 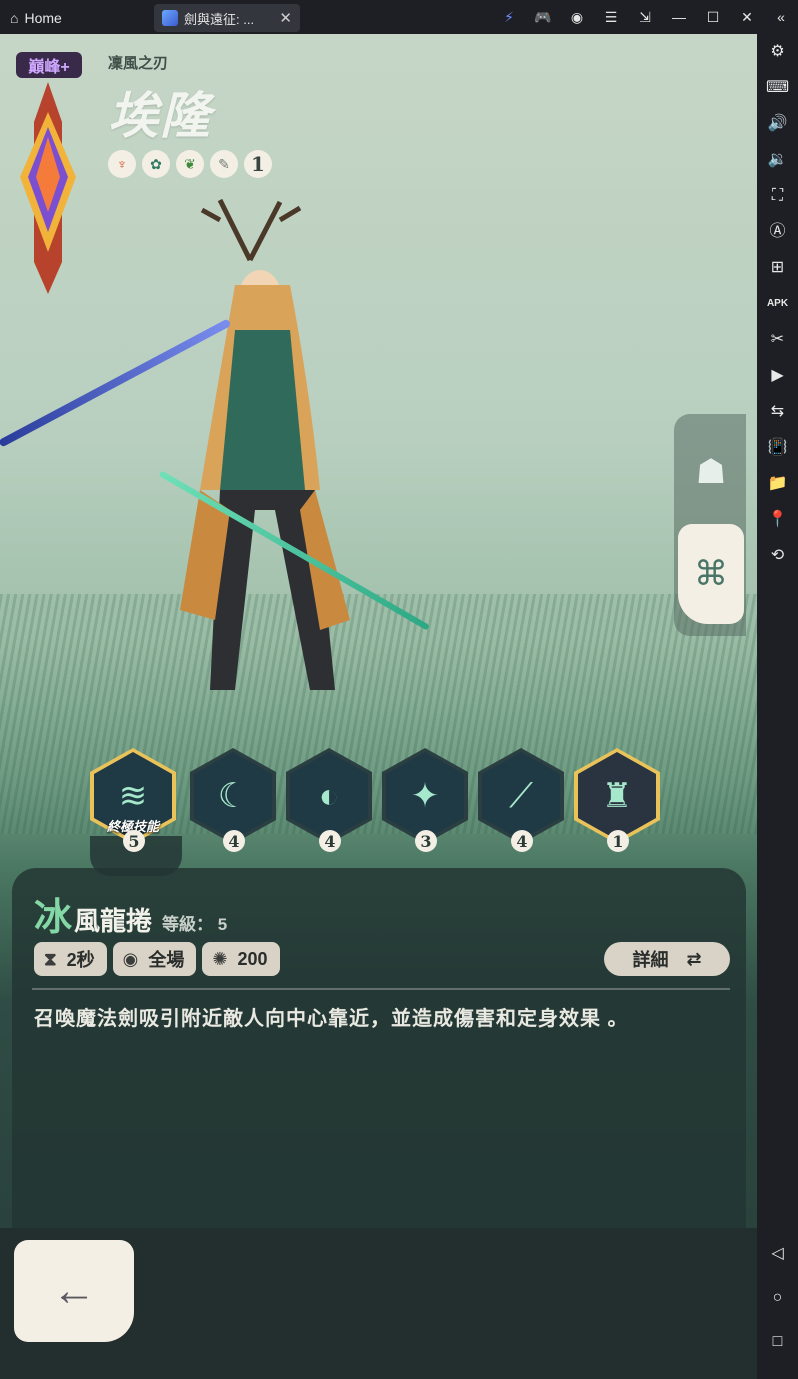 What do you see at coordinates (777, 196) in the screenshot?
I see `screenshot-icon: ⛶` at bounding box center [777, 196].